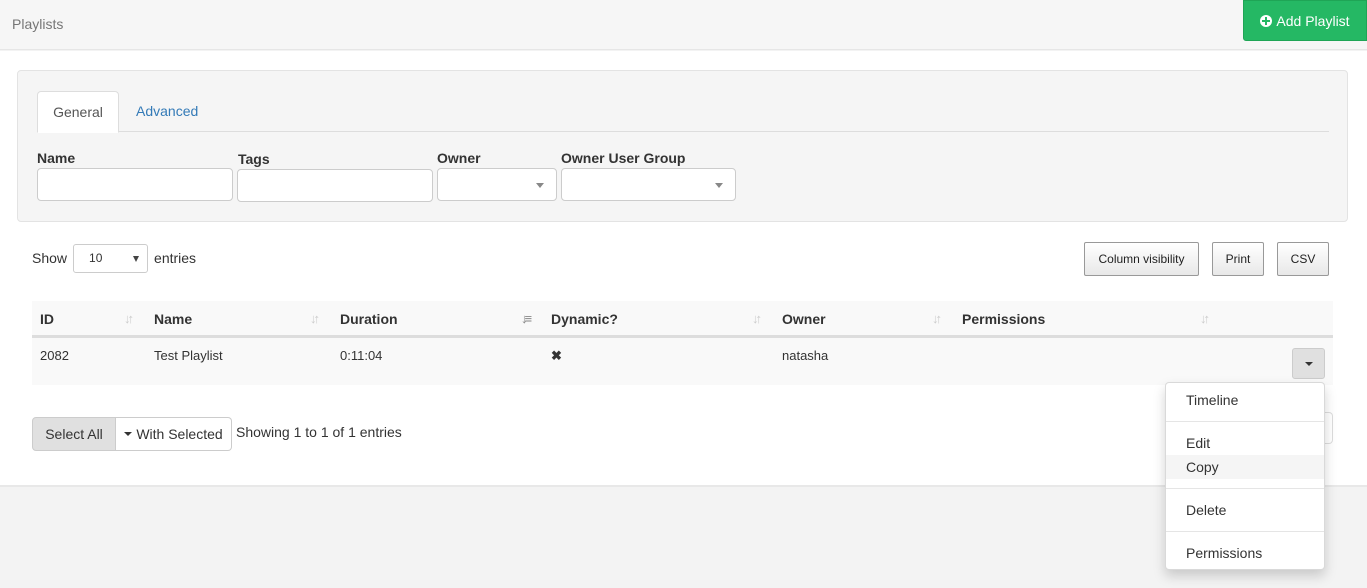 This screenshot has height=588, width=1367. Describe the element at coordinates (167, 111) in the screenshot. I see `tab-advanced: Advanced` at that location.